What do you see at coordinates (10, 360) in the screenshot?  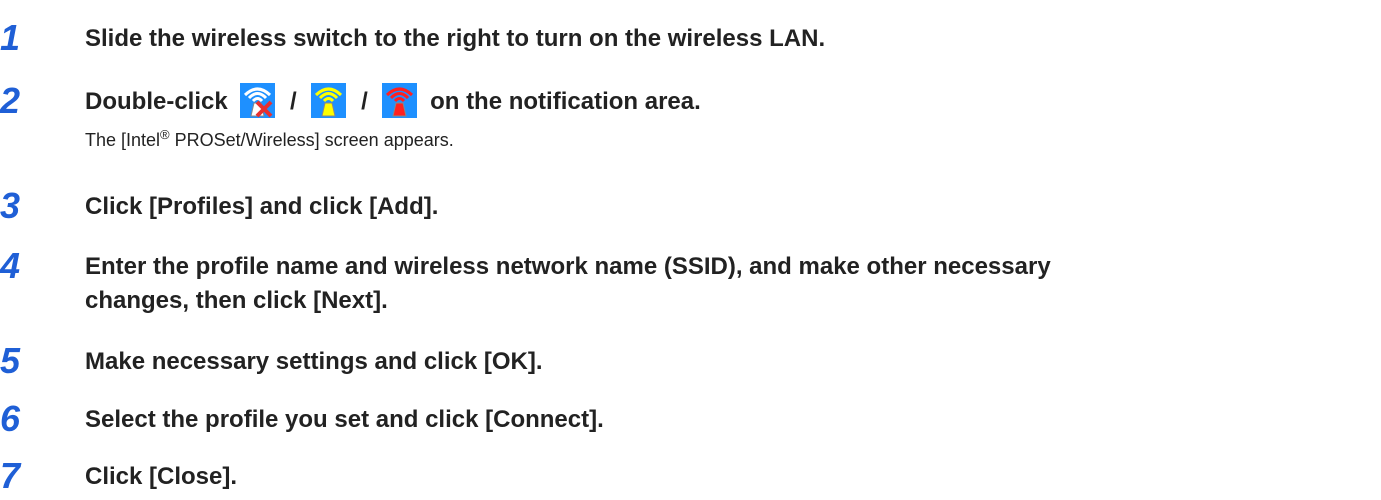 I see `step-number: 5` at bounding box center [10, 360].